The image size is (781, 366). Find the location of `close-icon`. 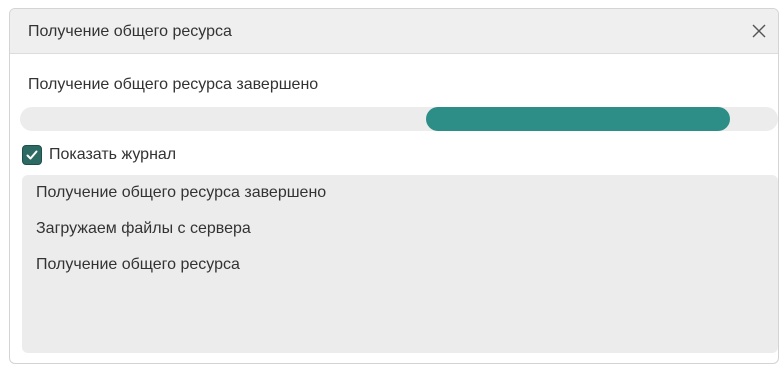

close-icon is located at coordinates (759, 31).